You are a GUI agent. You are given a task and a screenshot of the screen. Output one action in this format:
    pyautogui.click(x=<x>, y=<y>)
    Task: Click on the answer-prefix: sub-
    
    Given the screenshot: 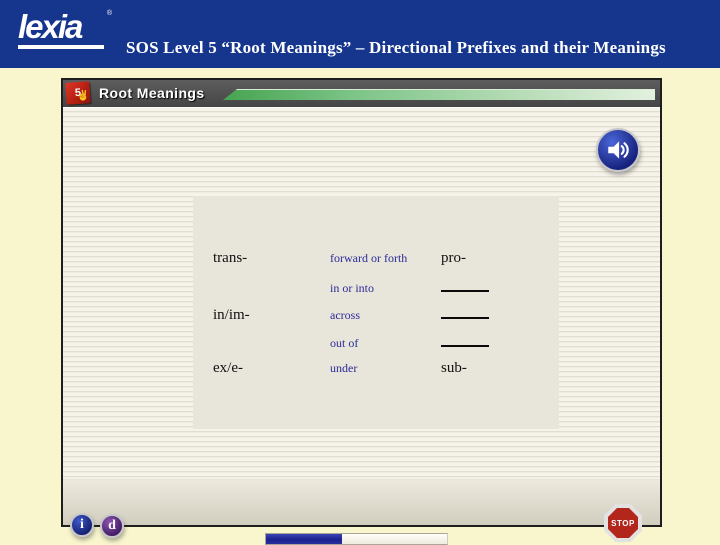 What is the action you would take?
    pyautogui.click(x=491, y=368)
    